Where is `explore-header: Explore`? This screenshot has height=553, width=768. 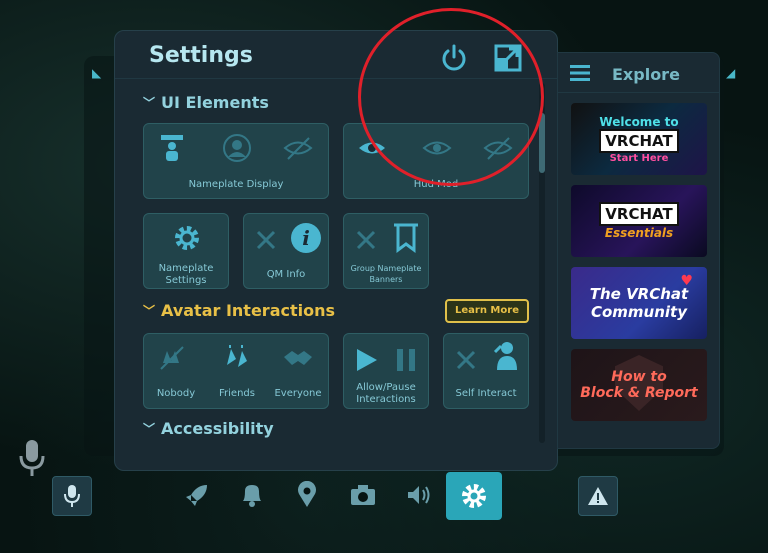 explore-header: Explore is located at coordinates (638, 73).